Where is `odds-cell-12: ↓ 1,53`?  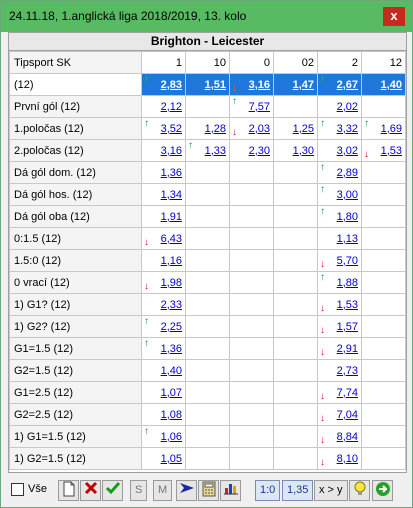
odds-cell-12: ↓ 1,53 is located at coordinates (383, 150).